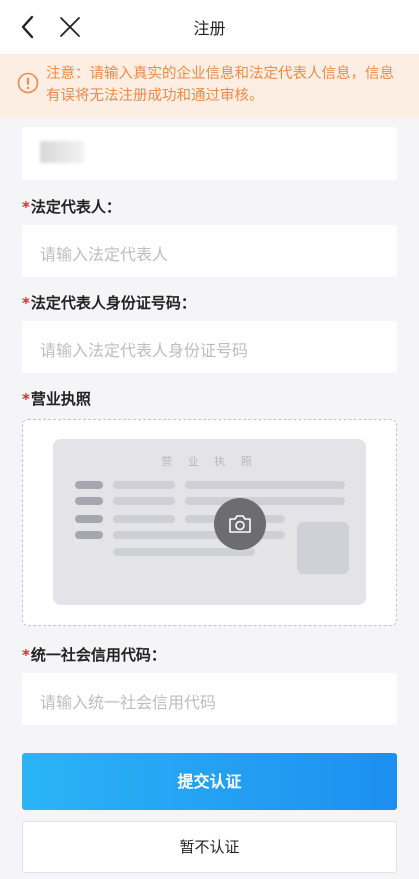  I want to click on credit-code-placeholder: 请输入统一社会信用代码, so click(128, 702).